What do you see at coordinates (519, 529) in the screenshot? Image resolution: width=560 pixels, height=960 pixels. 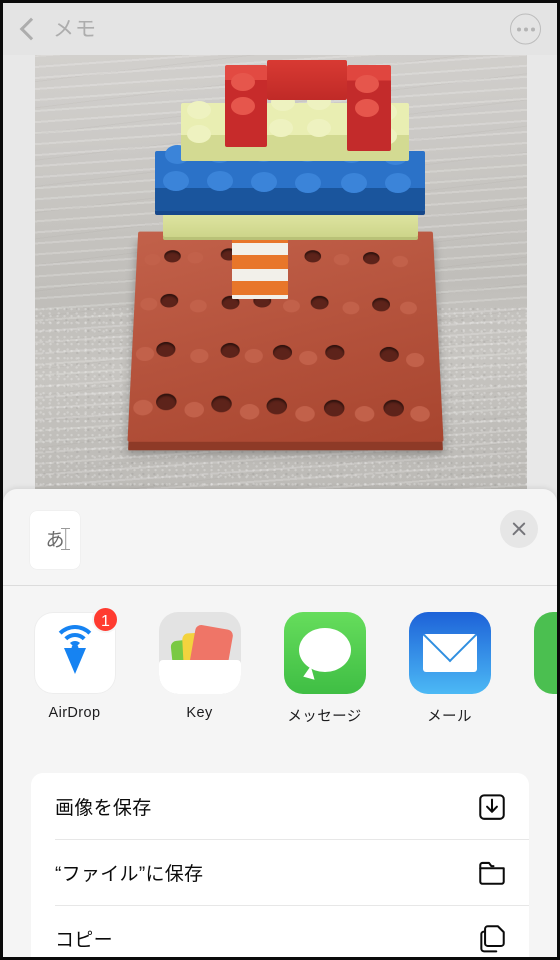 I see `close-icon` at bounding box center [519, 529].